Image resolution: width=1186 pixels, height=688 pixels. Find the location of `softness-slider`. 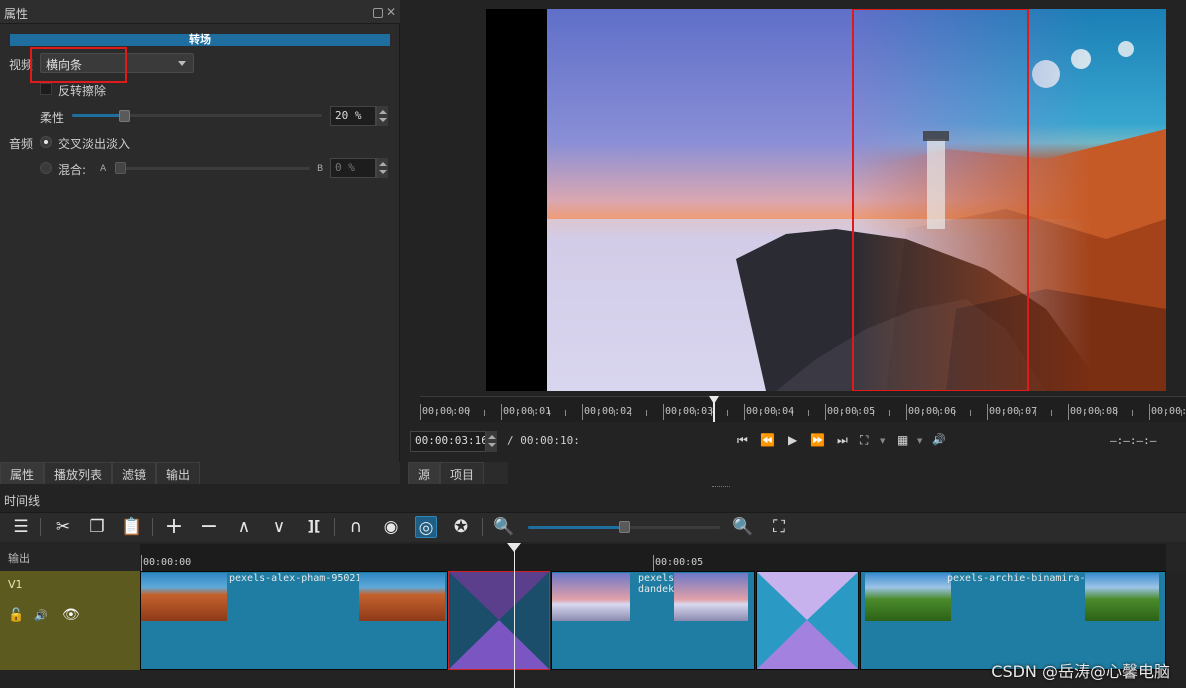

softness-slider is located at coordinates (197, 115).